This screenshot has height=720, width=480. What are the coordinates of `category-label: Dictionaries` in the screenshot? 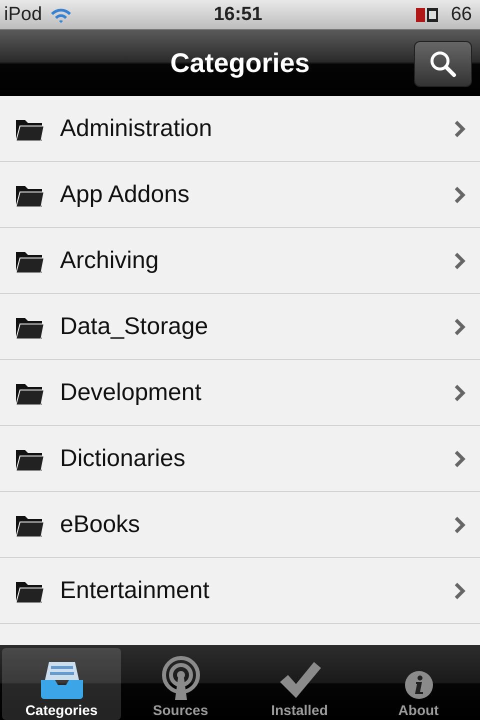 It's located at (123, 458).